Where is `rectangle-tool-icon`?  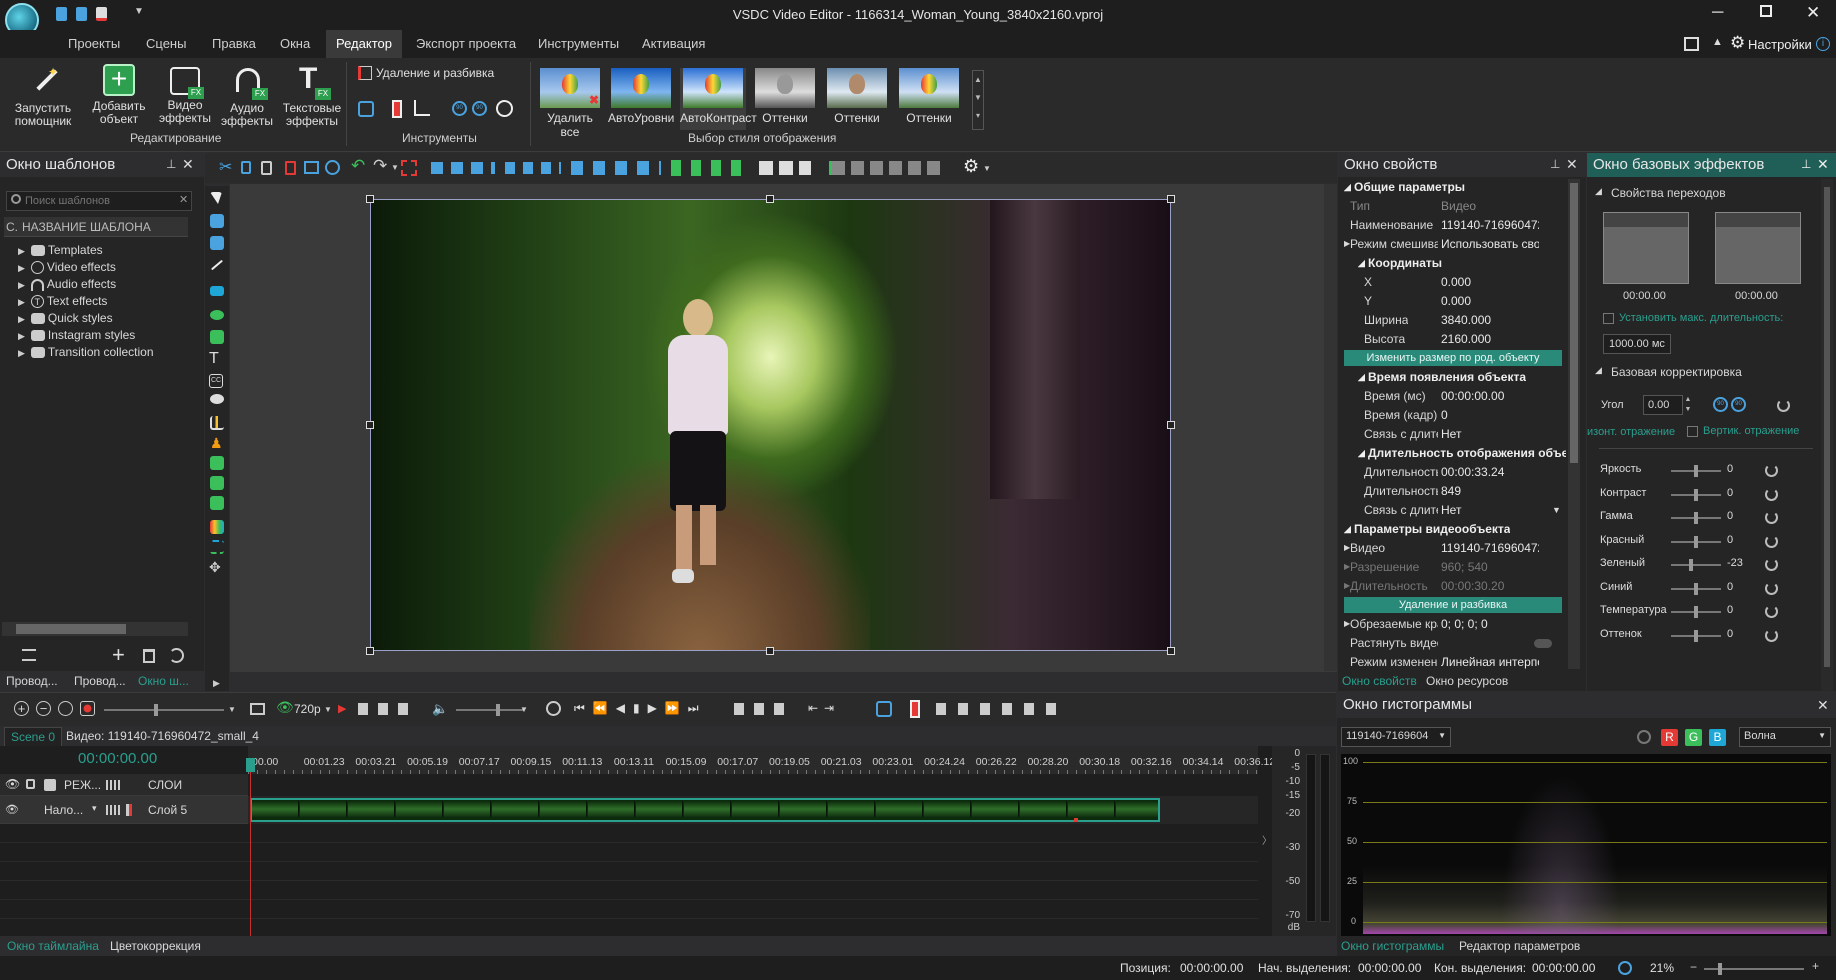
rectangle-tool-icon is located at coordinates (217, 221).